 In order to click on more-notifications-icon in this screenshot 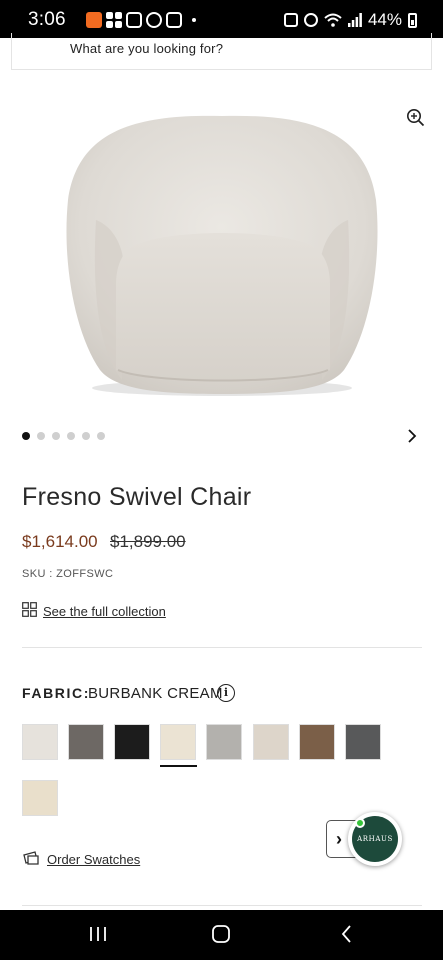, I will do `click(194, 20)`.